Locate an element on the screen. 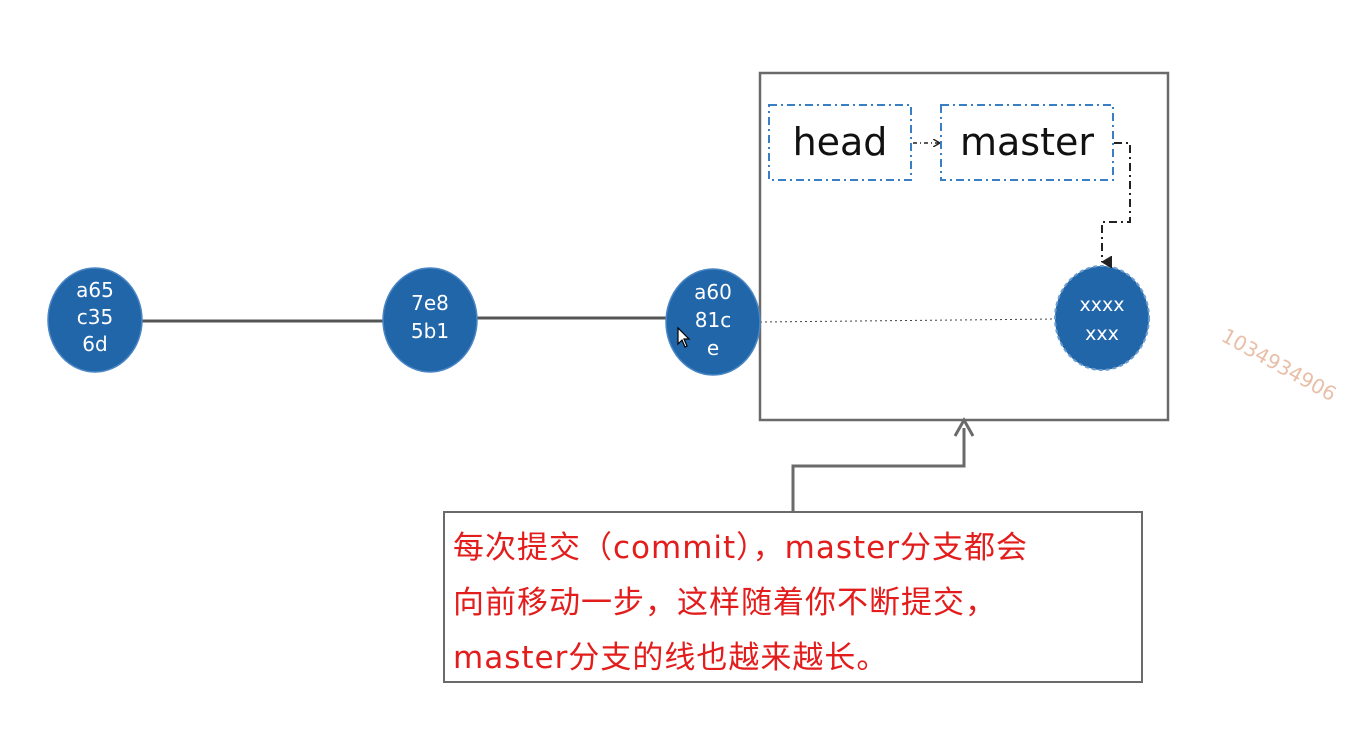  commit-3-line-2: 81c is located at coordinates (713, 320).